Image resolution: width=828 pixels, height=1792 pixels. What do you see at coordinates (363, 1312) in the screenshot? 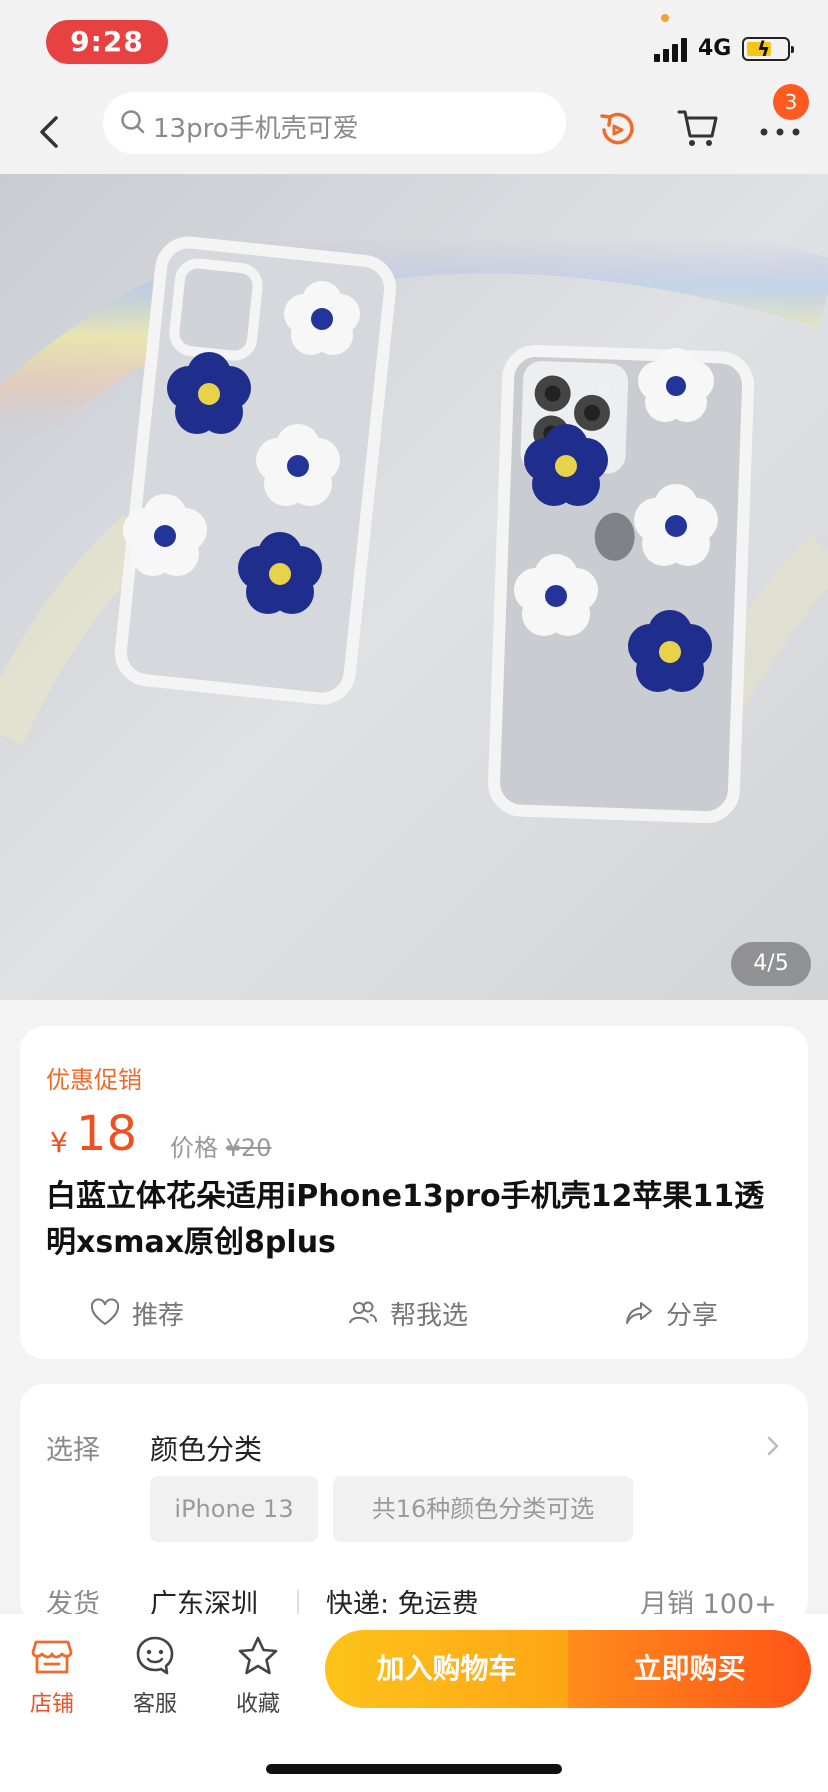
I see `people-icon` at bounding box center [363, 1312].